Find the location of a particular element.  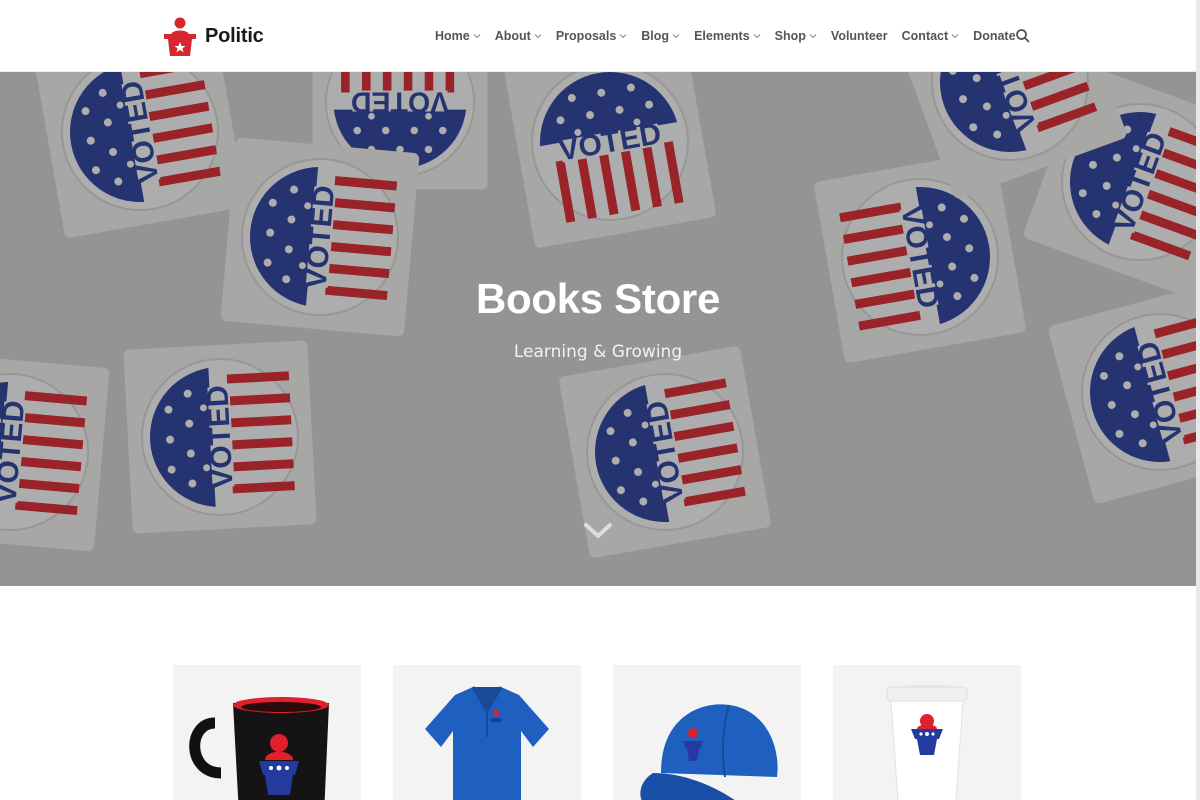

search-icon is located at coordinates (1023, 36).